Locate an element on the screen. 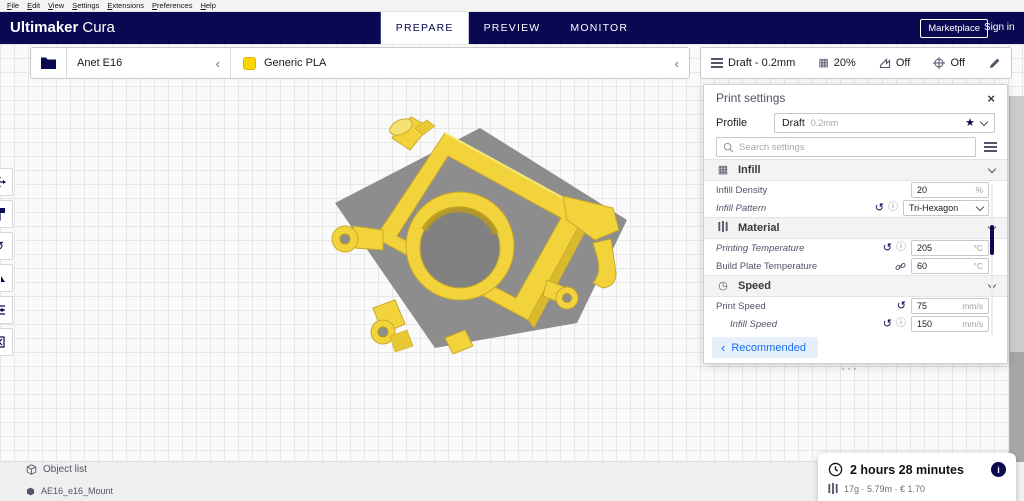  profile-row: Profile Draft 0.2mm ★ is located at coordinates (855, 123).